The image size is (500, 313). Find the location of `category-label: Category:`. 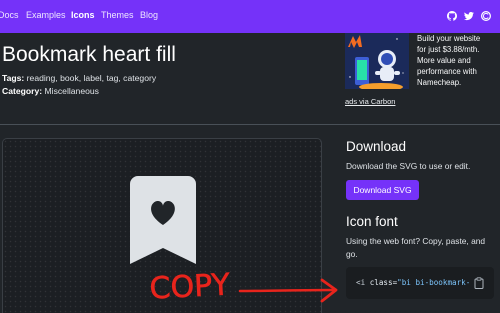

category-label: Category: is located at coordinates (22, 91).